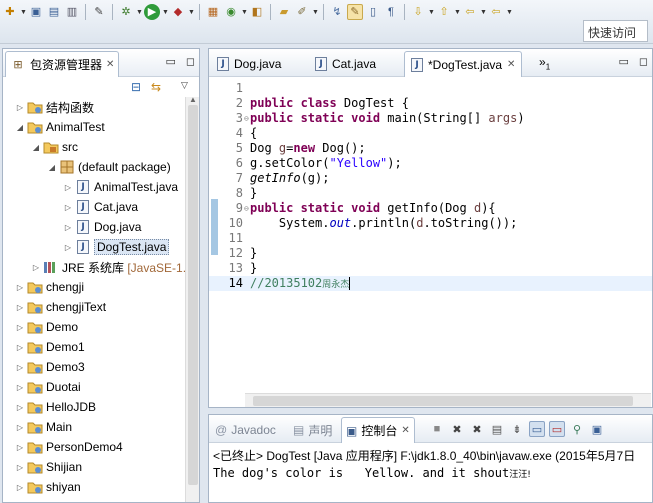  I want to click on forward-dropdown-icon: ▼, so click(509, 12).